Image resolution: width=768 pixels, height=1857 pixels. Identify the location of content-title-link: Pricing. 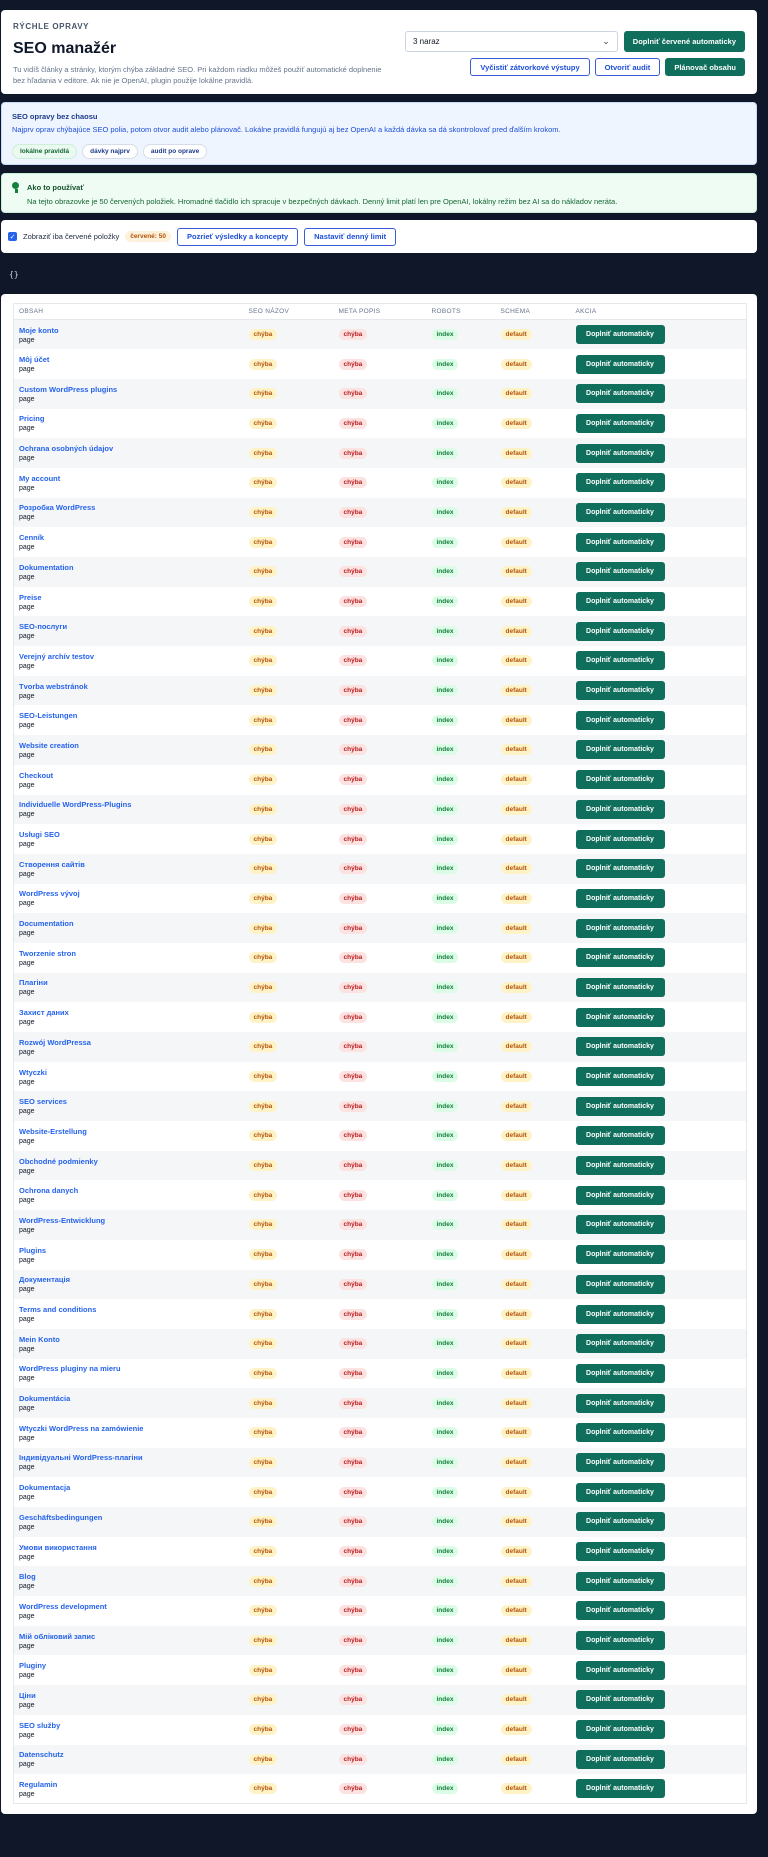
(131, 418).